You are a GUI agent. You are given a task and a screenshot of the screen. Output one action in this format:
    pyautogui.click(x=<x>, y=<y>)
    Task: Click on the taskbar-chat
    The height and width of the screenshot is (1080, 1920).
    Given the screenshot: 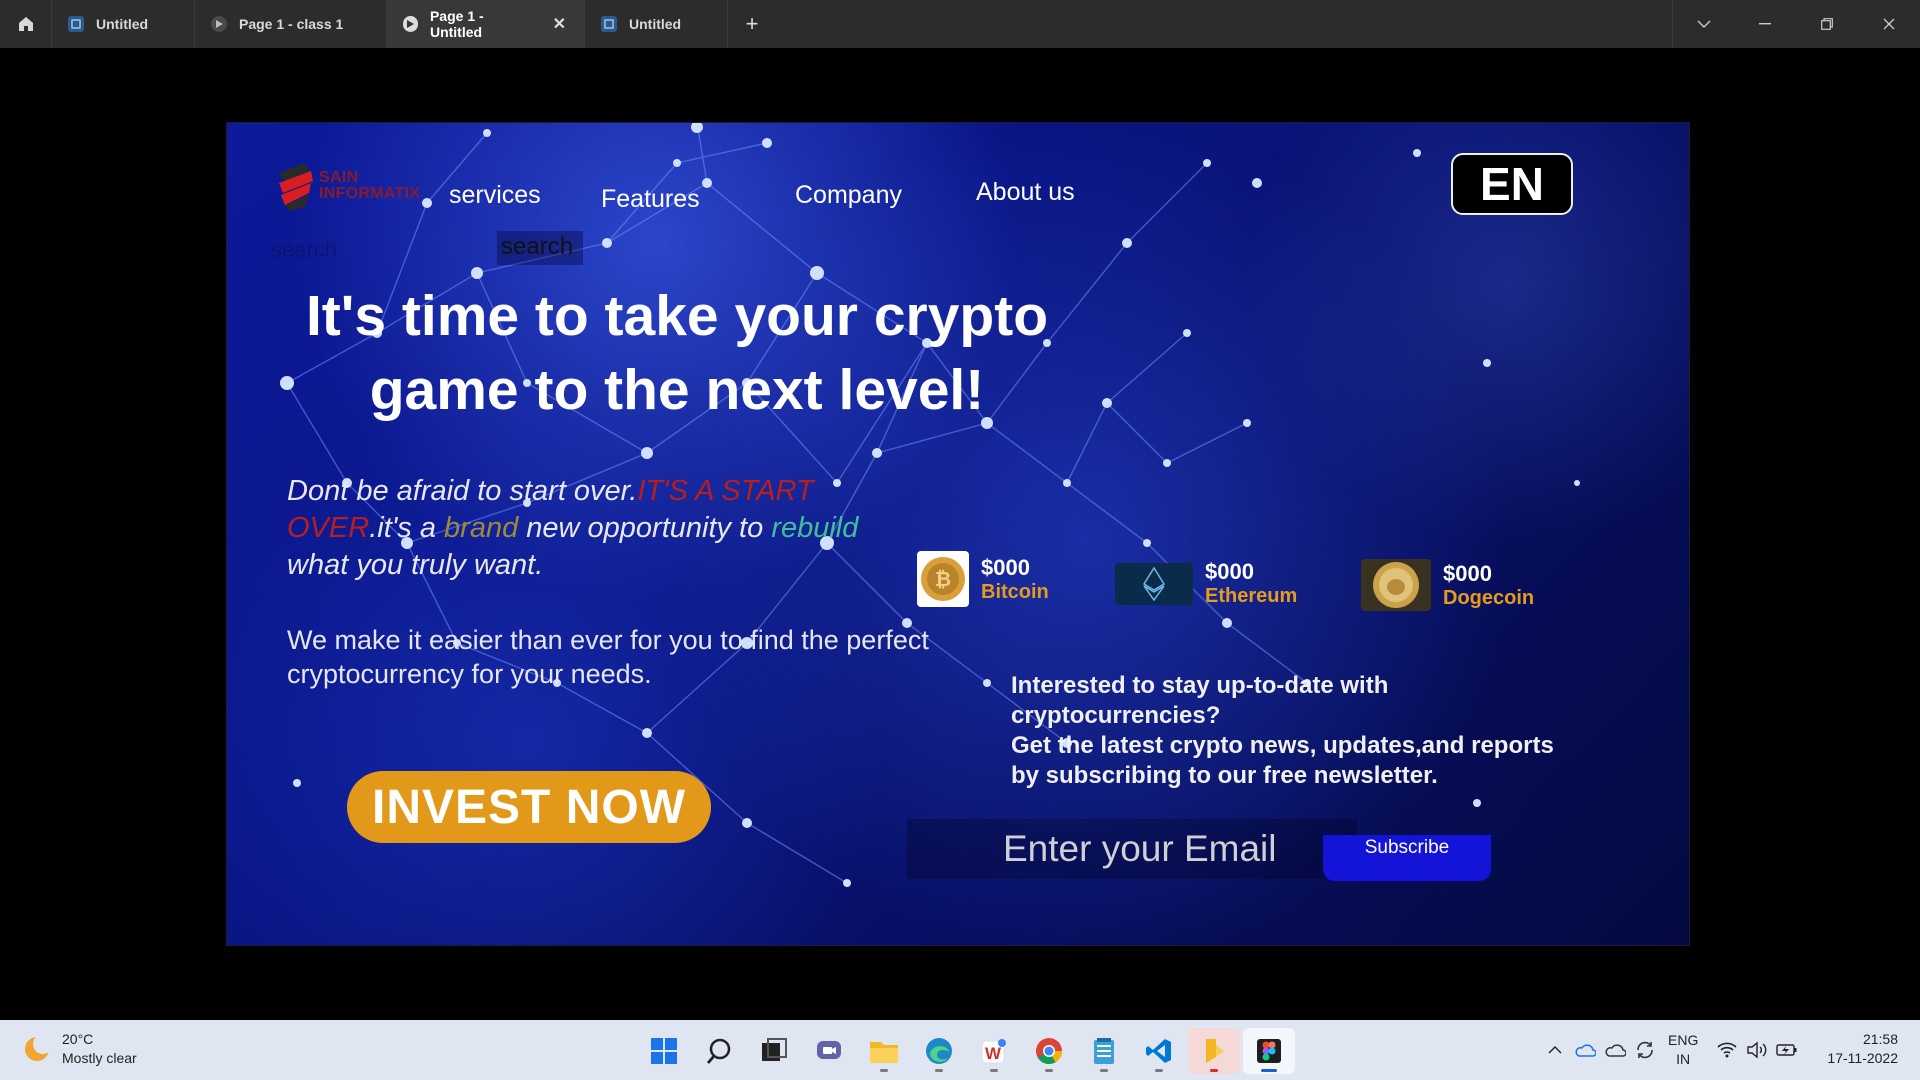 What is the action you would take?
    pyautogui.click(x=829, y=1051)
    